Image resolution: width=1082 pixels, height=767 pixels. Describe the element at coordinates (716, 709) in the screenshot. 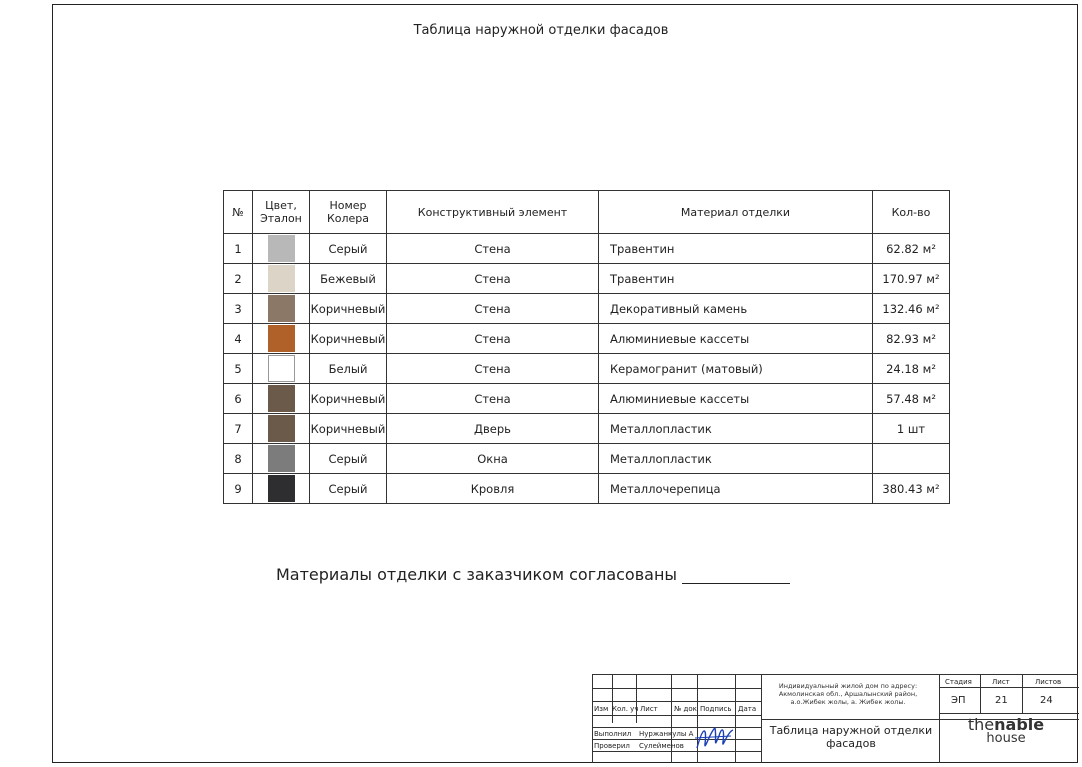

I see `tb-col-podpis: Подпись` at that location.